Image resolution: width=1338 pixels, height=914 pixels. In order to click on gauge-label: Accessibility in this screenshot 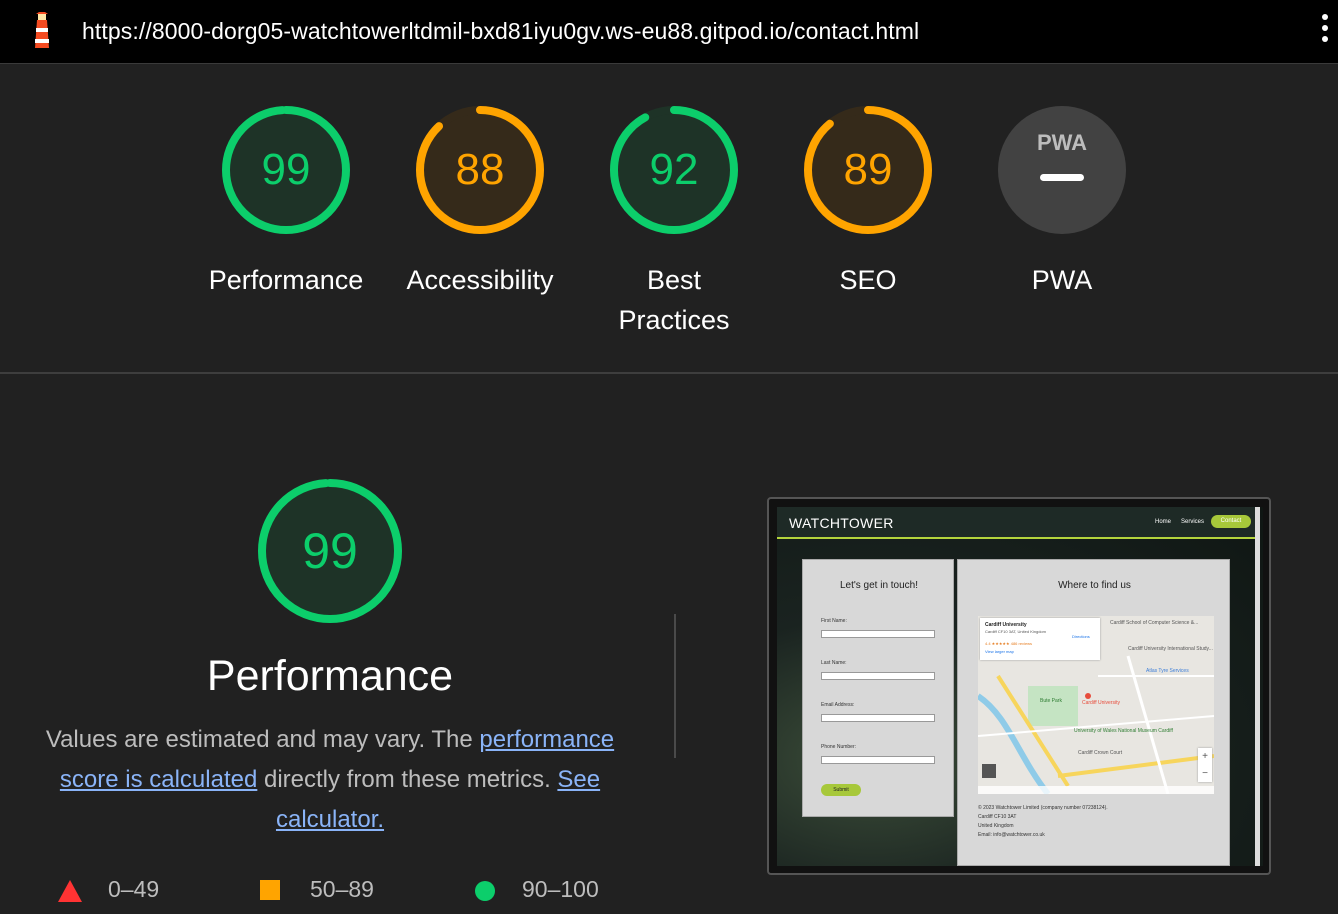, I will do `click(480, 280)`.